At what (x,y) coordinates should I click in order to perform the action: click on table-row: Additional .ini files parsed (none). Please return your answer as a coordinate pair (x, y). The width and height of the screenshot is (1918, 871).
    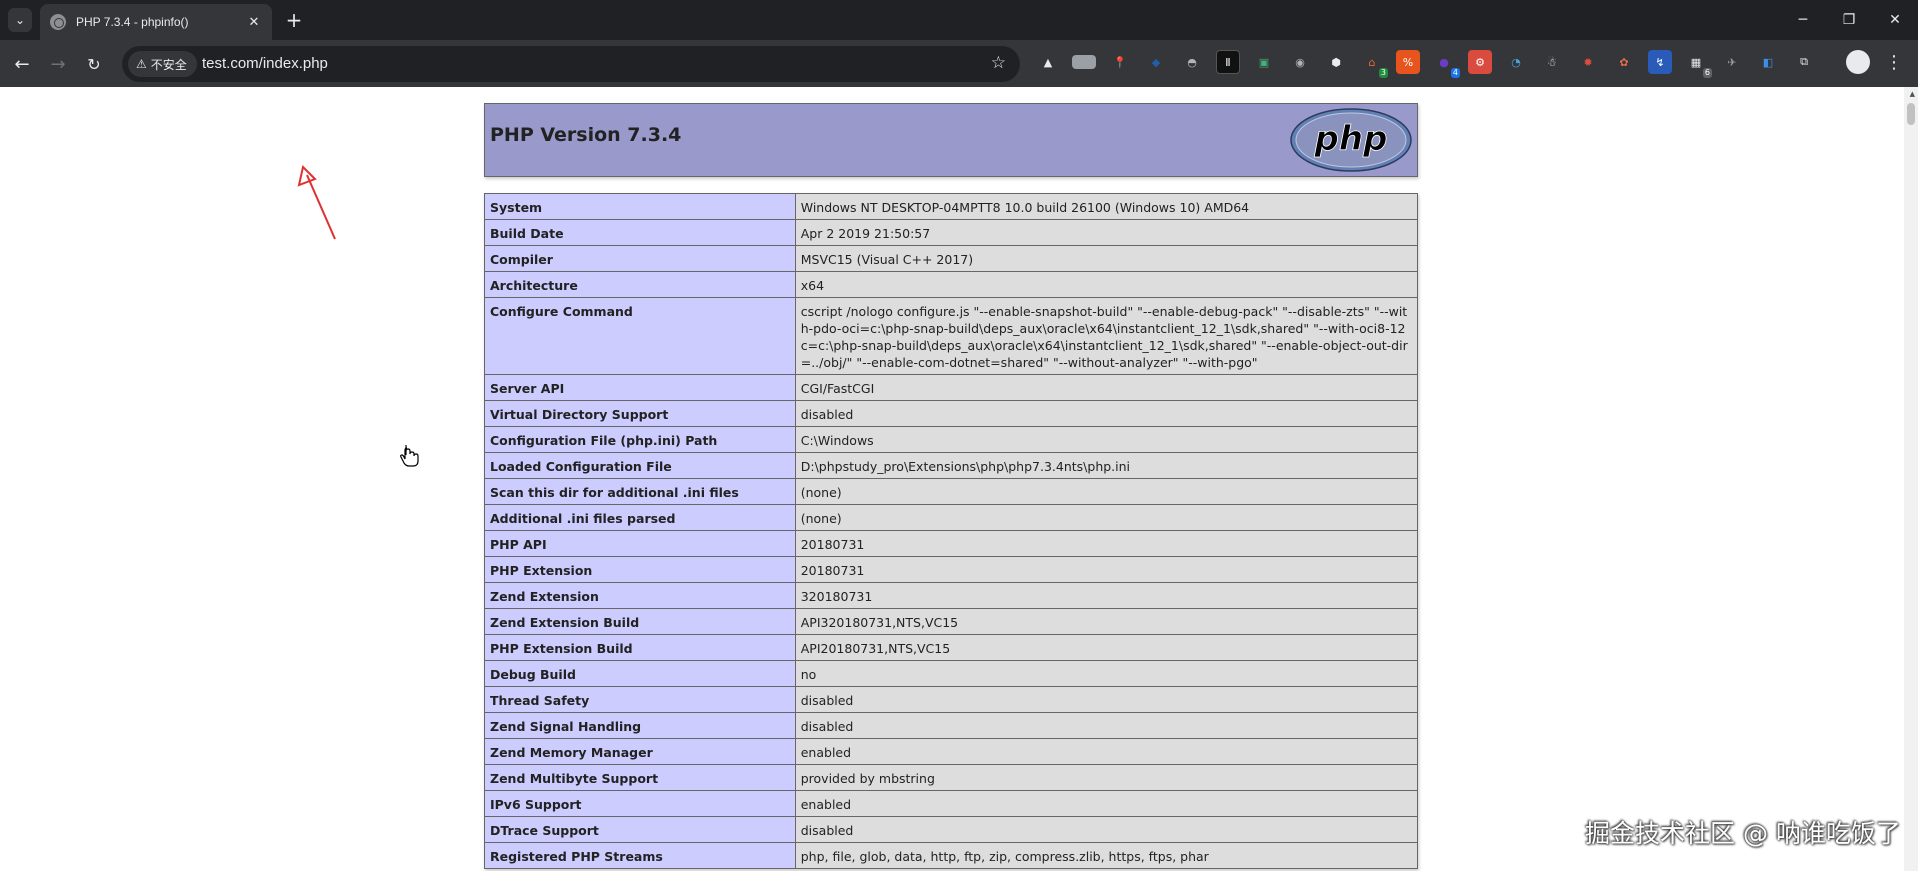
    Looking at the image, I should click on (951, 517).